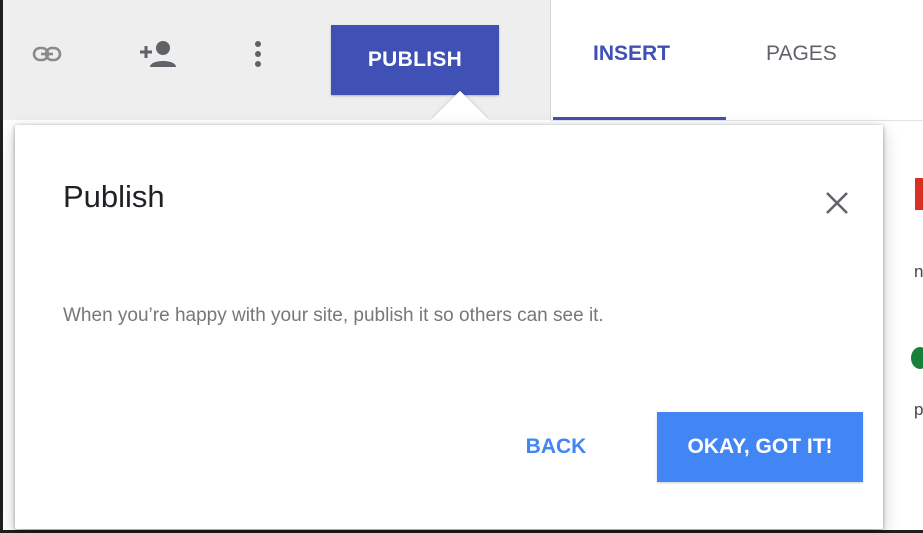 This screenshot has height=533, width=923. Describe the element at coordinates (157, 54) in the screenshot. I see `add-person-icon` at that location.